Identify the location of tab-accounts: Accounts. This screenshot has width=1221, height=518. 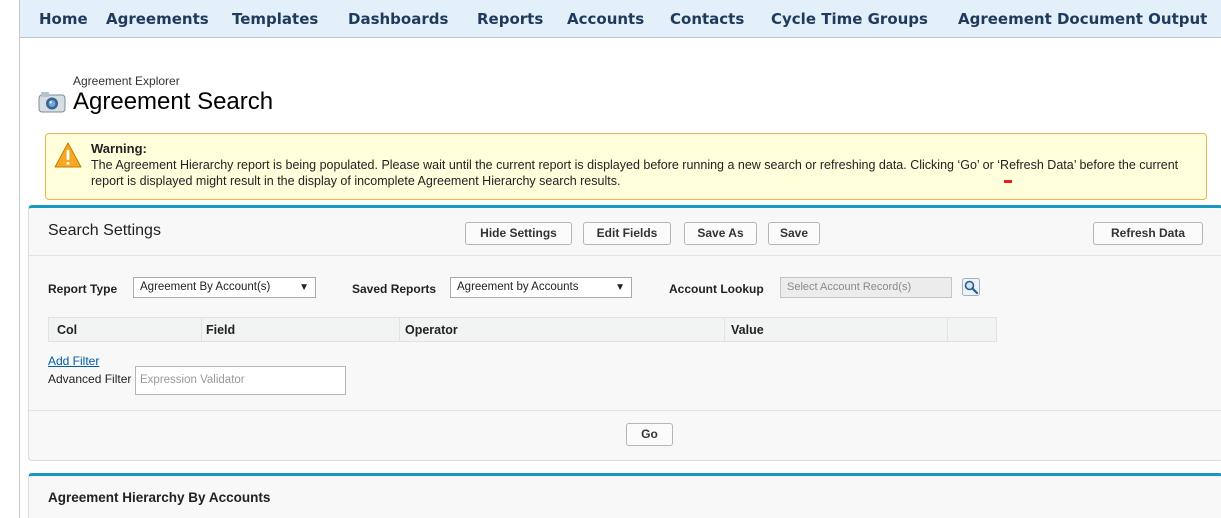
(605, 19).